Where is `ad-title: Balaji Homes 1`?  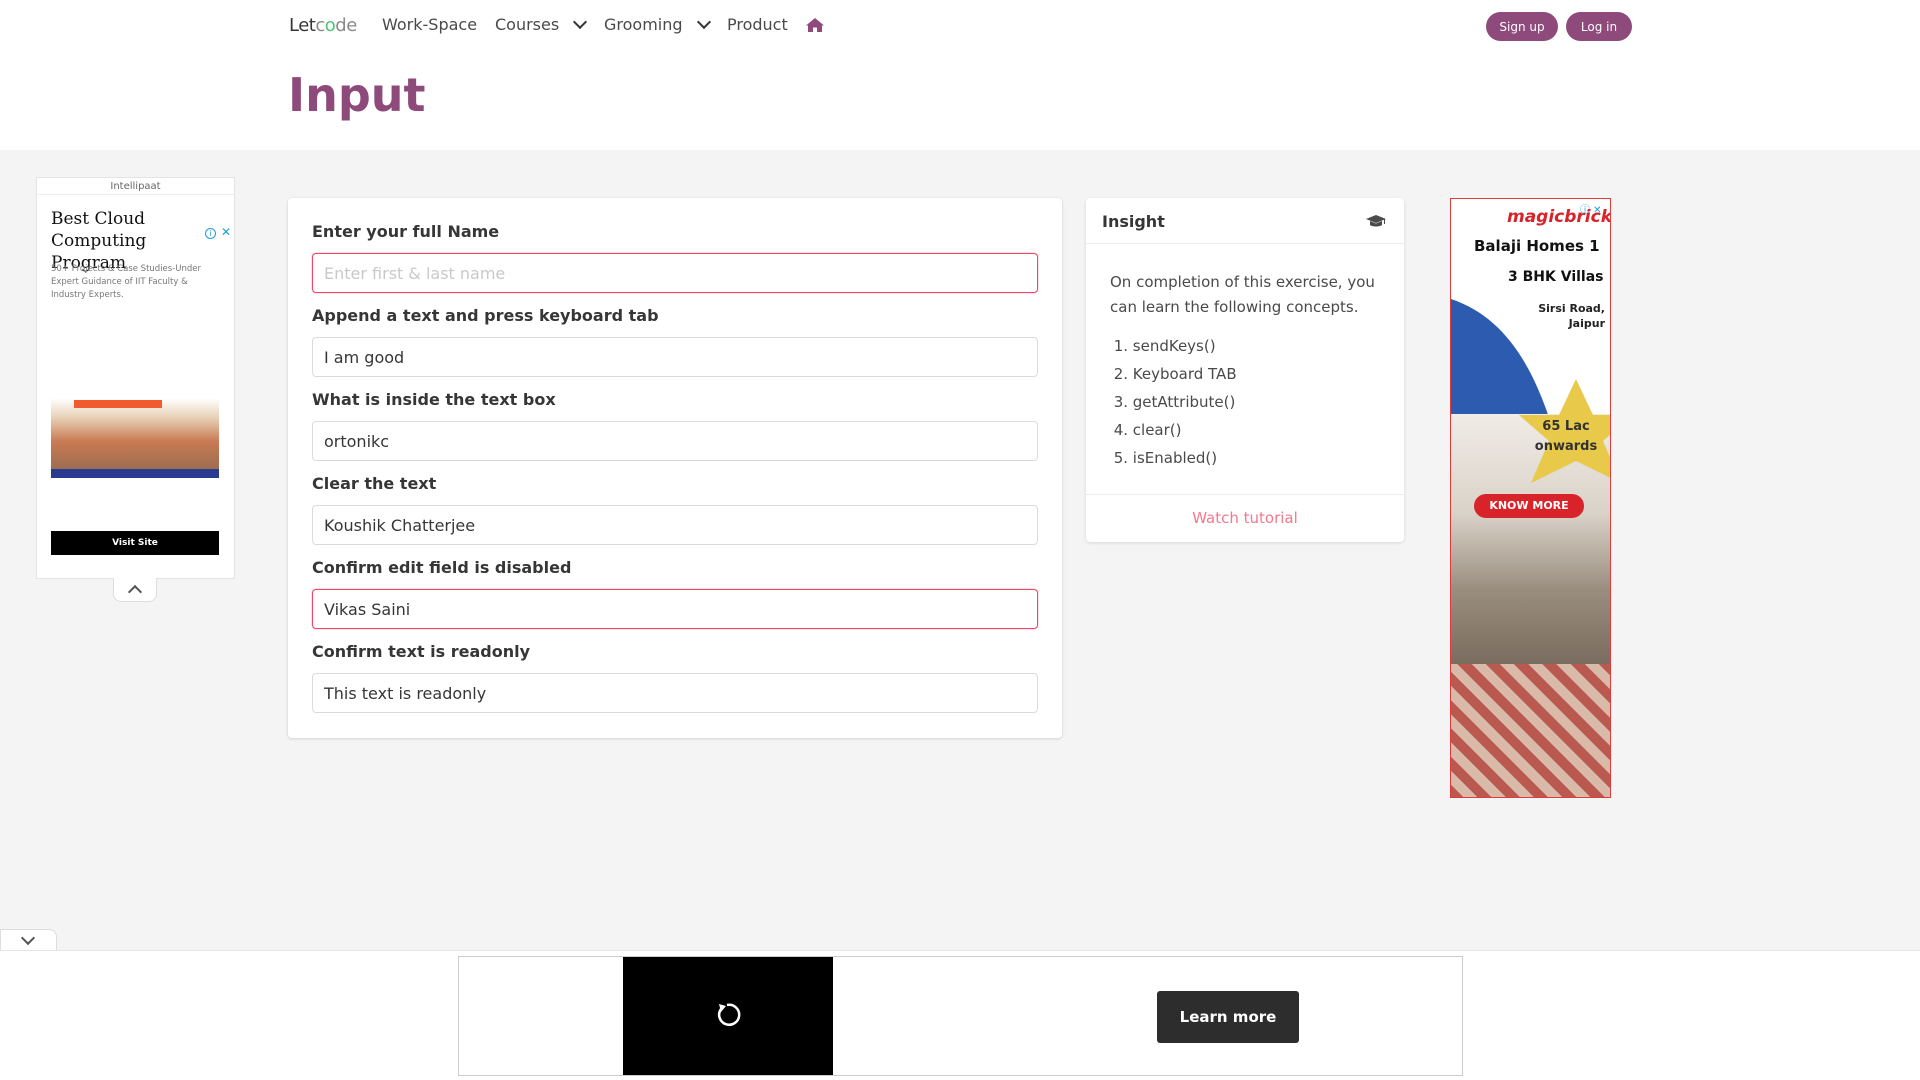
ad-title: Balaji Homes 1 is located at coordinates (1537, 246).